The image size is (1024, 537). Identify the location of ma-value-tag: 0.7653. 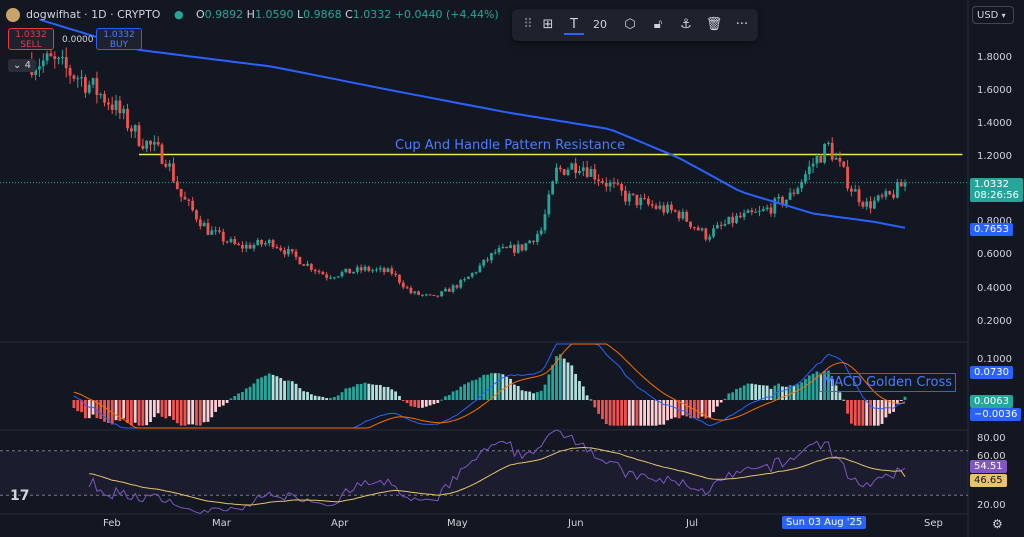
(991, 229).